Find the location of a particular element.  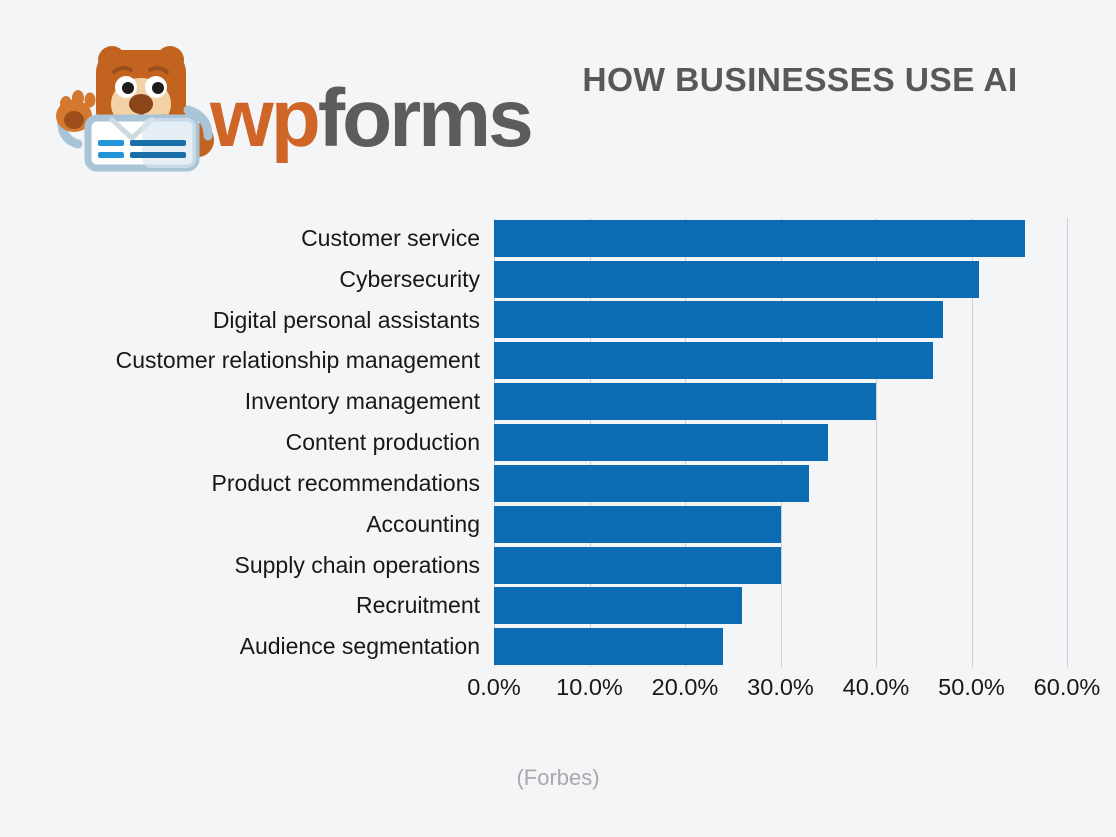

x-tick-label: 0.0% is located at coordinates (494, 687).